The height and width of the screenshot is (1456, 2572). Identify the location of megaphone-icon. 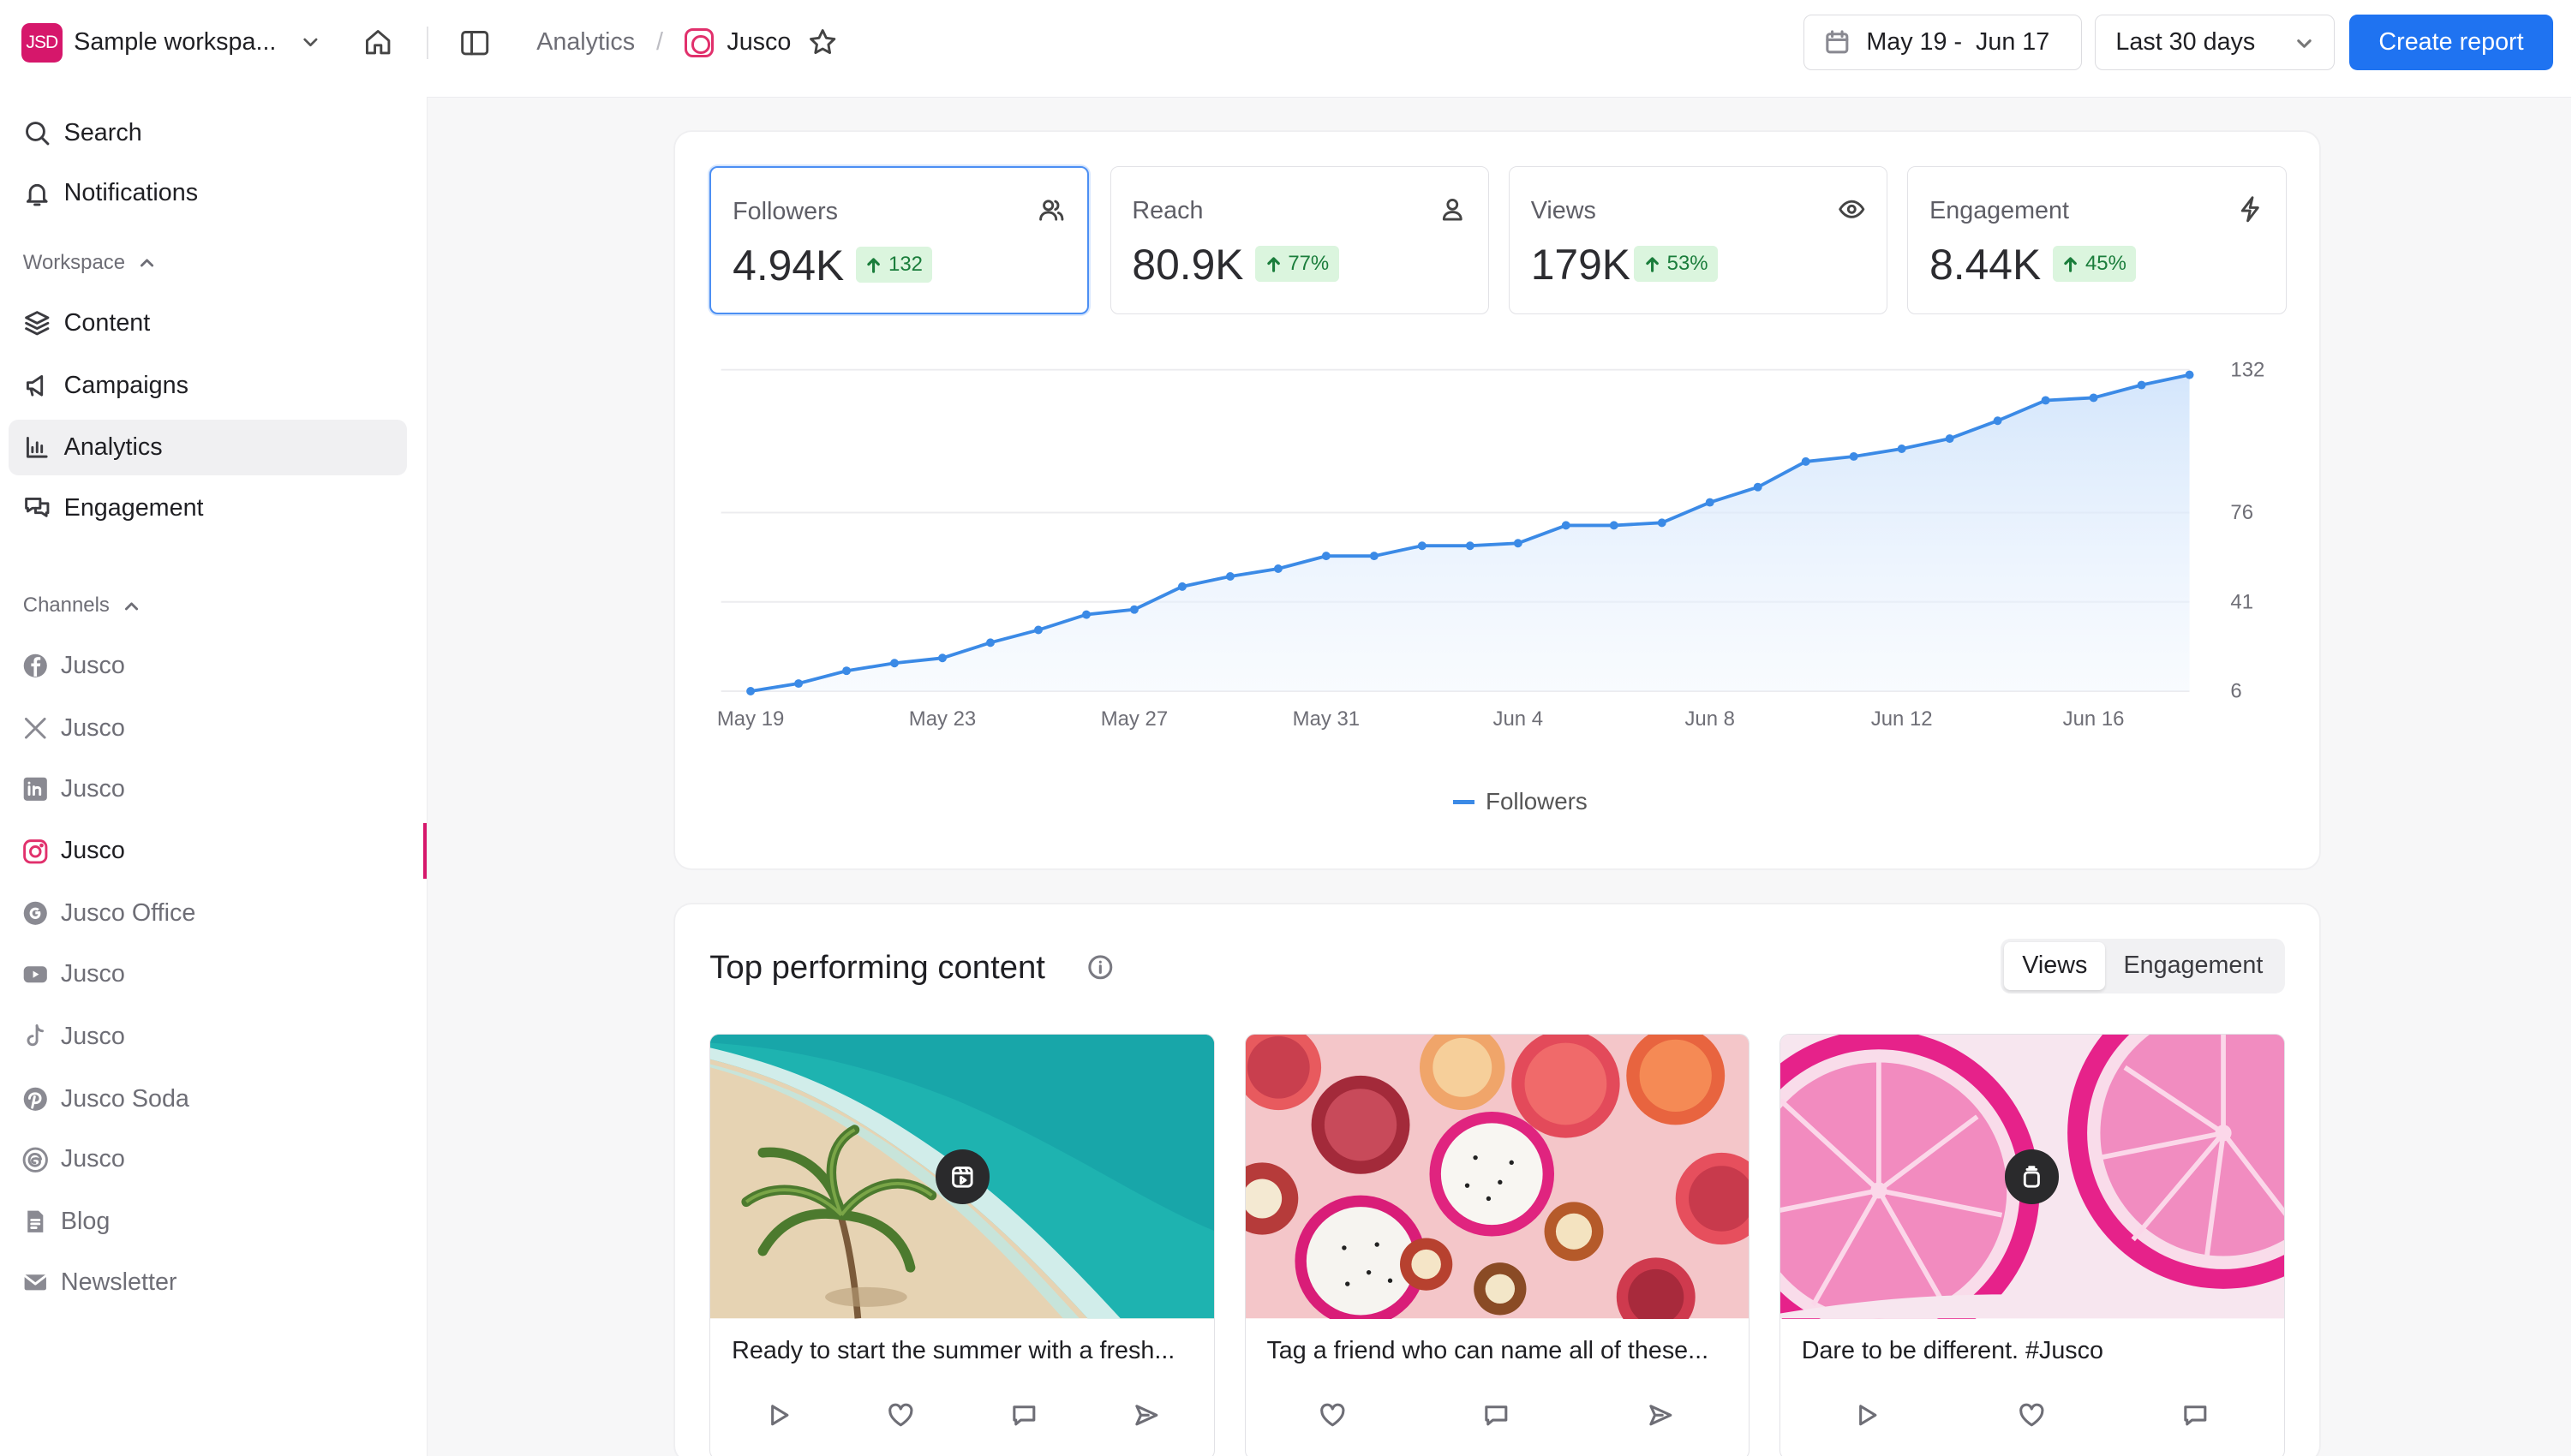
(37, 386).